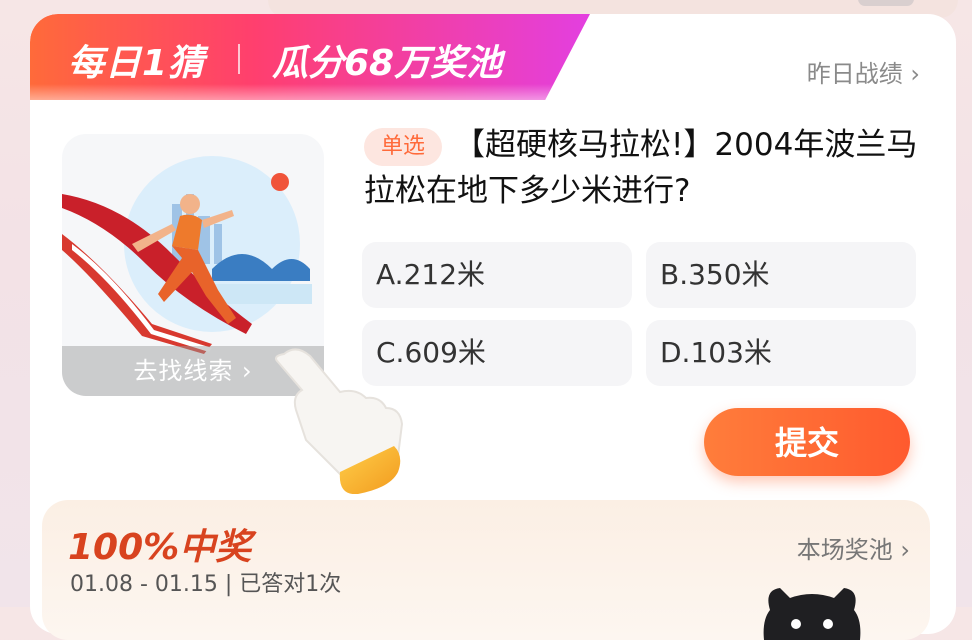 This screenshot has width=972, height=640. Describe the element at coordinates (807, 442) in the screenshot. I see `submit-button: 提交` at that location.